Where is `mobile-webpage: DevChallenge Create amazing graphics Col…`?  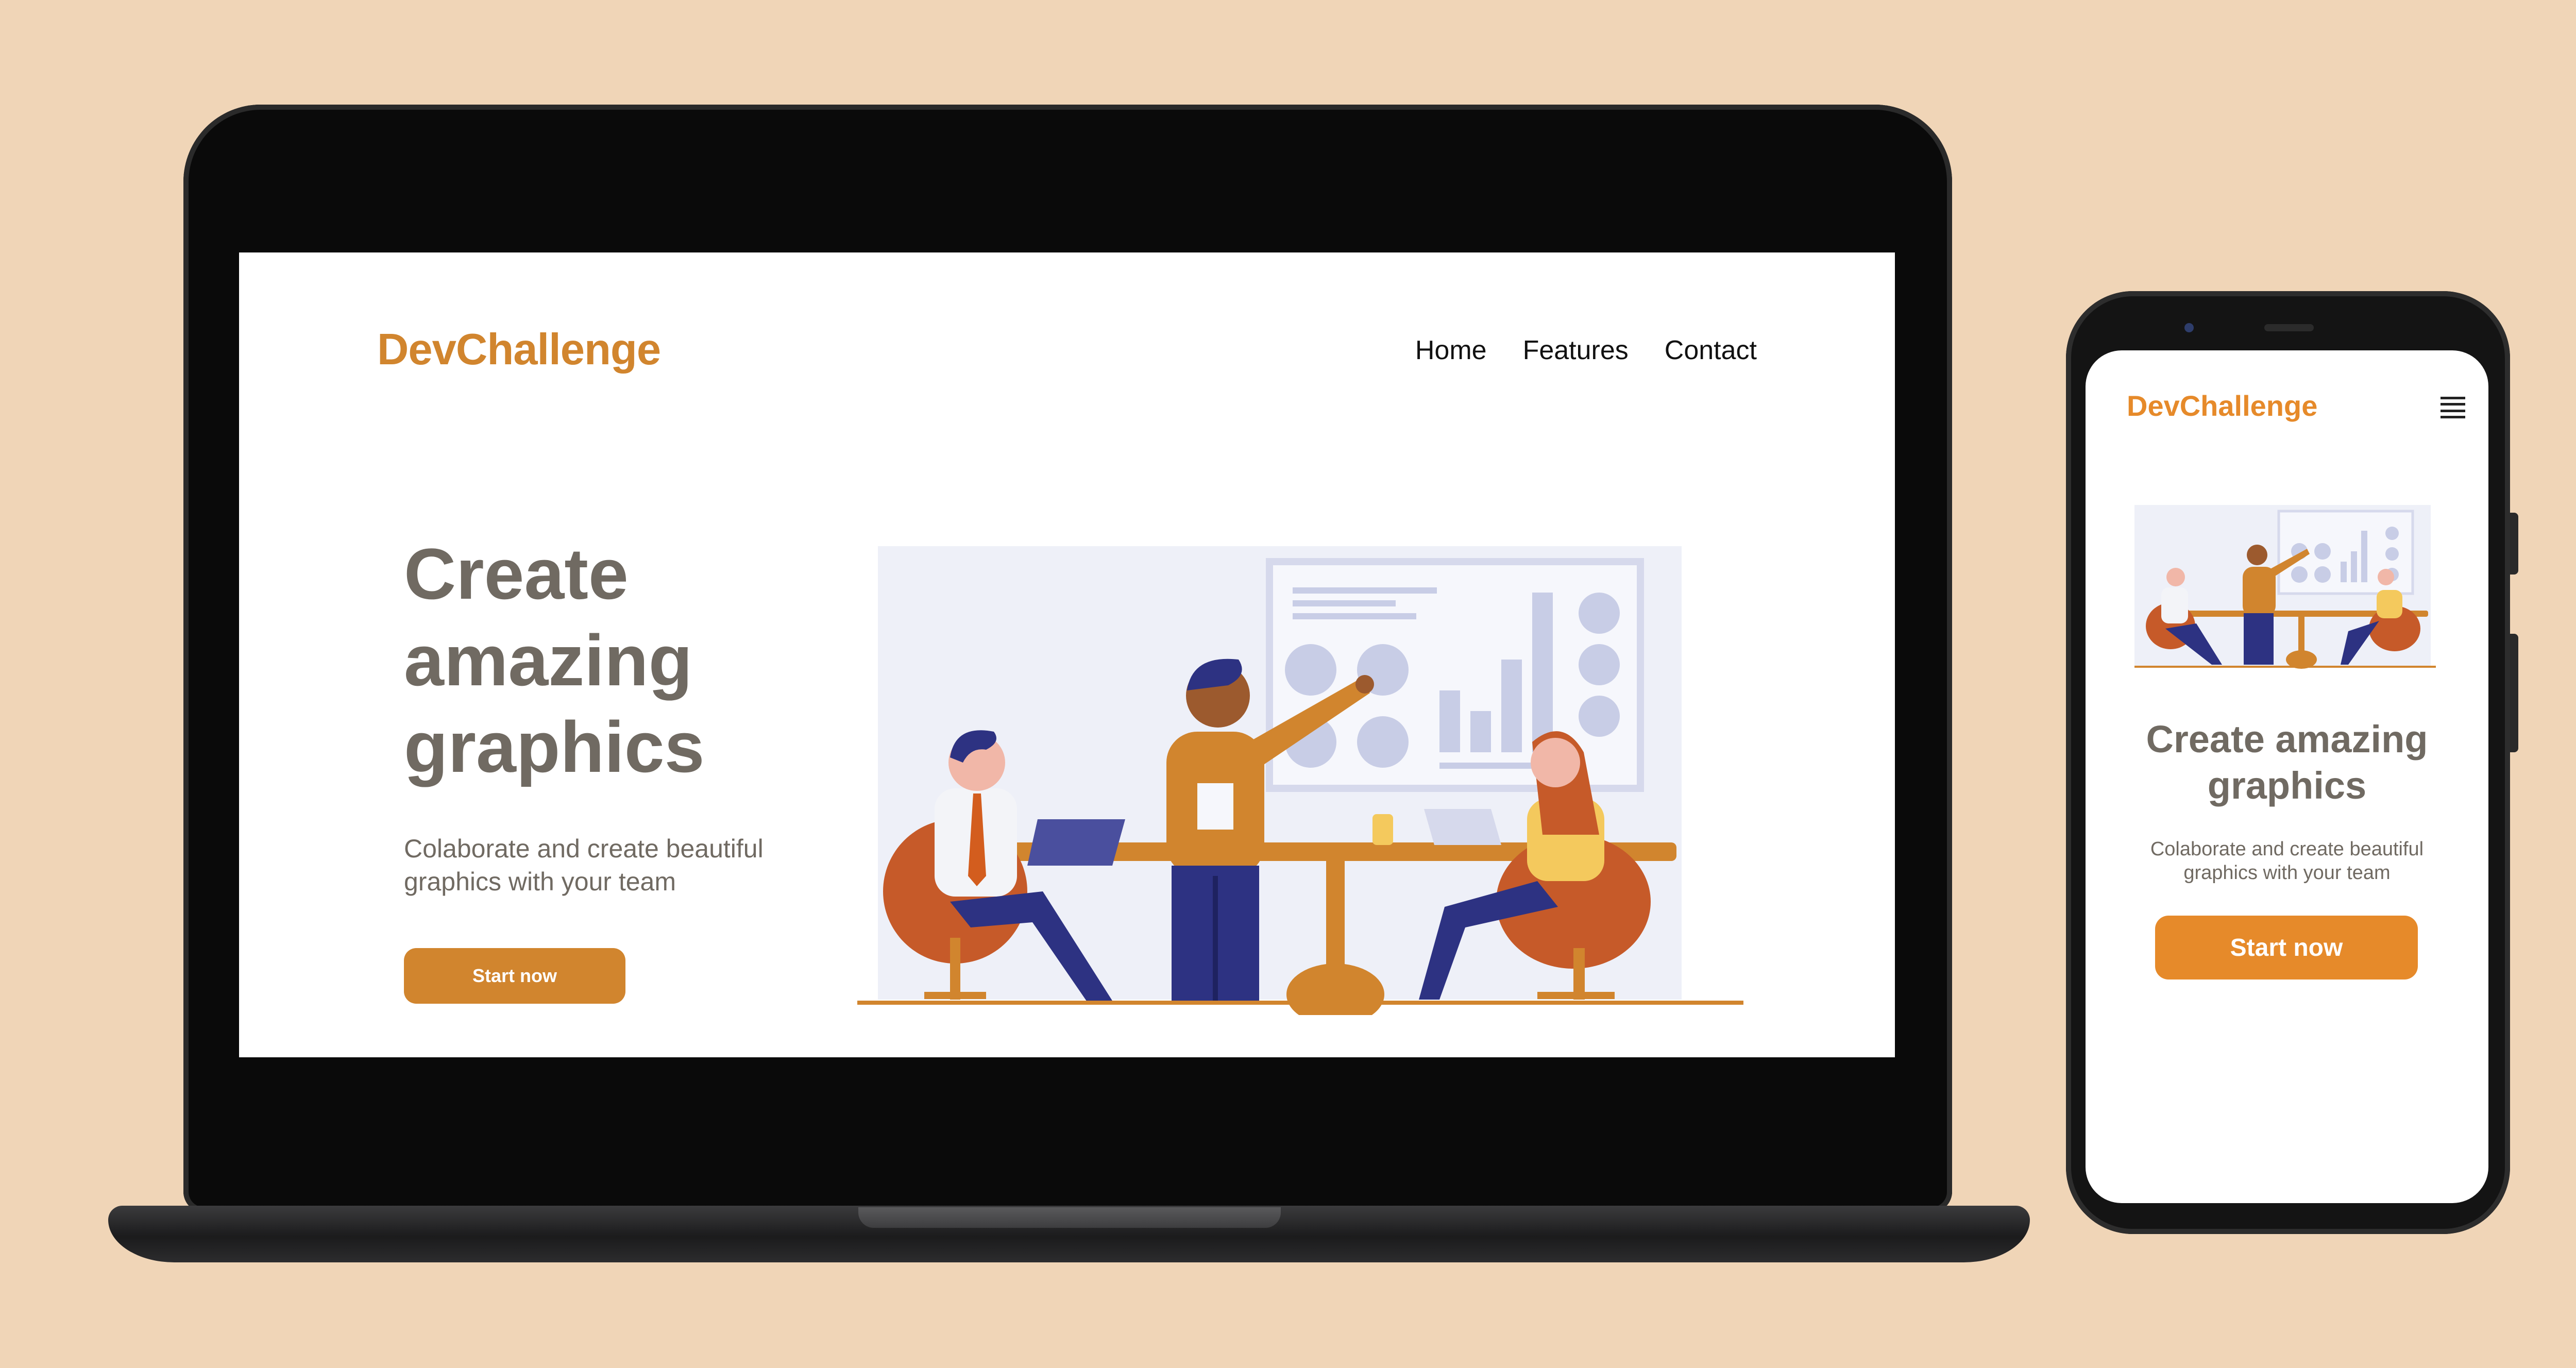
mobile-webpage: DevChallenge Create amazing graphics Col… is located at coordinates (2287, 776).